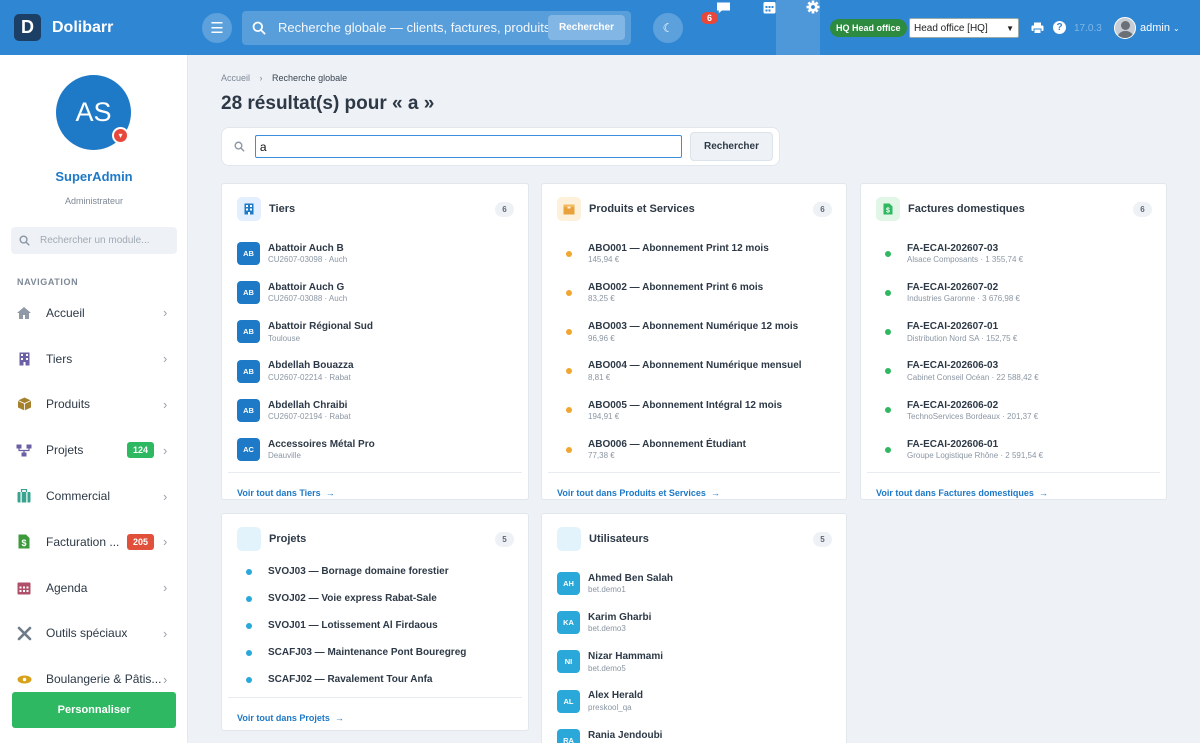 This screenshot has height=743, width=1200. What do you see at coordinates (375, 371) in the screenshot?
I see `result-item: AB Abdellah Bouazza CU2607-02214 · Rabat` at bounding box center [375, 371].